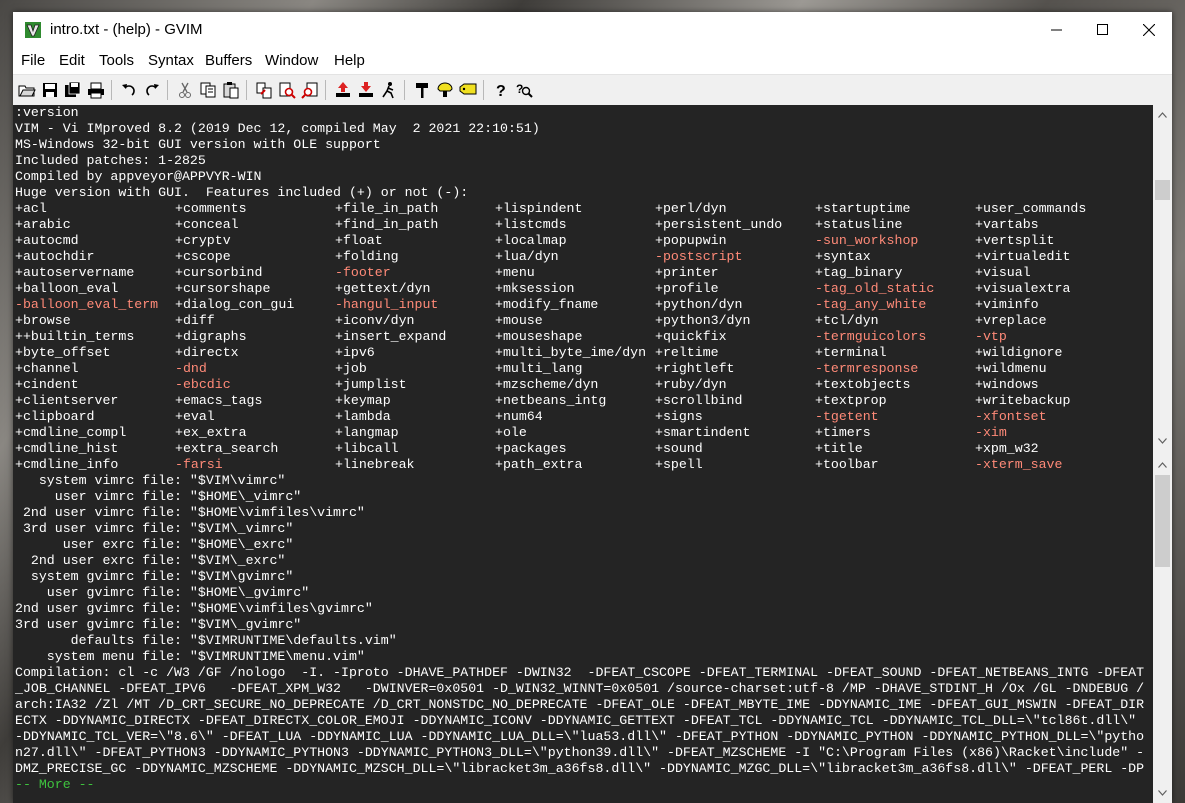  What do you see at coordinates (33, 30) in the screenshot?
I see `gvim-app-icon` at bounding box center [33, 30].